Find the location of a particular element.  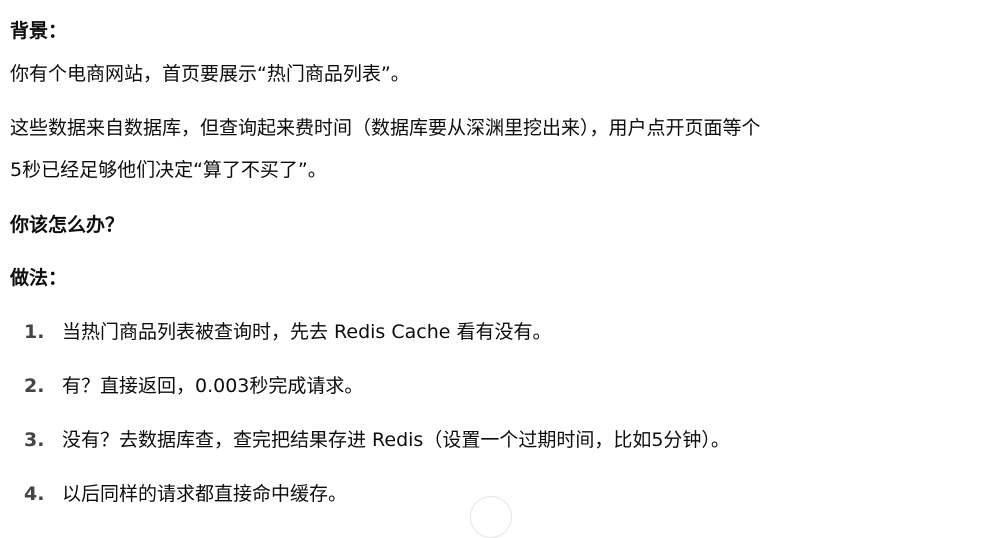

list-item: 2. 有？直接返回，0.003秒完成请求。 is located at coordinates (192, 386).